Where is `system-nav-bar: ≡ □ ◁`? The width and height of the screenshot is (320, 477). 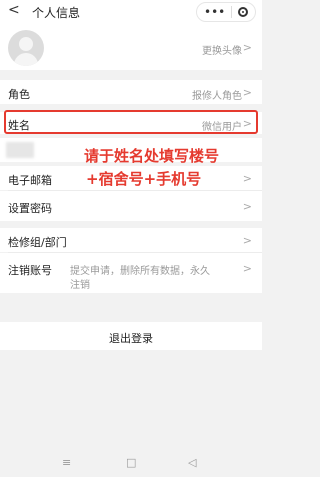 system-nav-bar: ≡ □ ◁ is located at coordinates (131, 462).